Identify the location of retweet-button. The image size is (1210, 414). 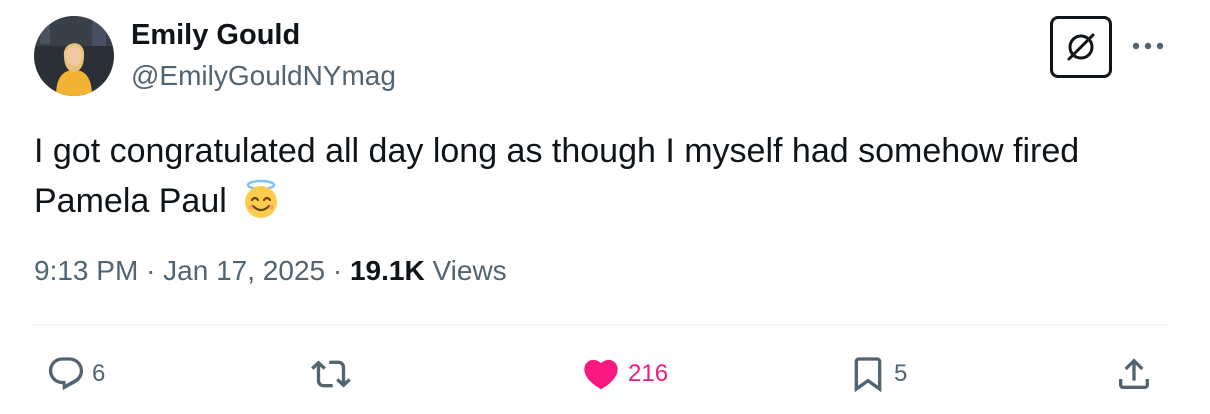
(331, 374).